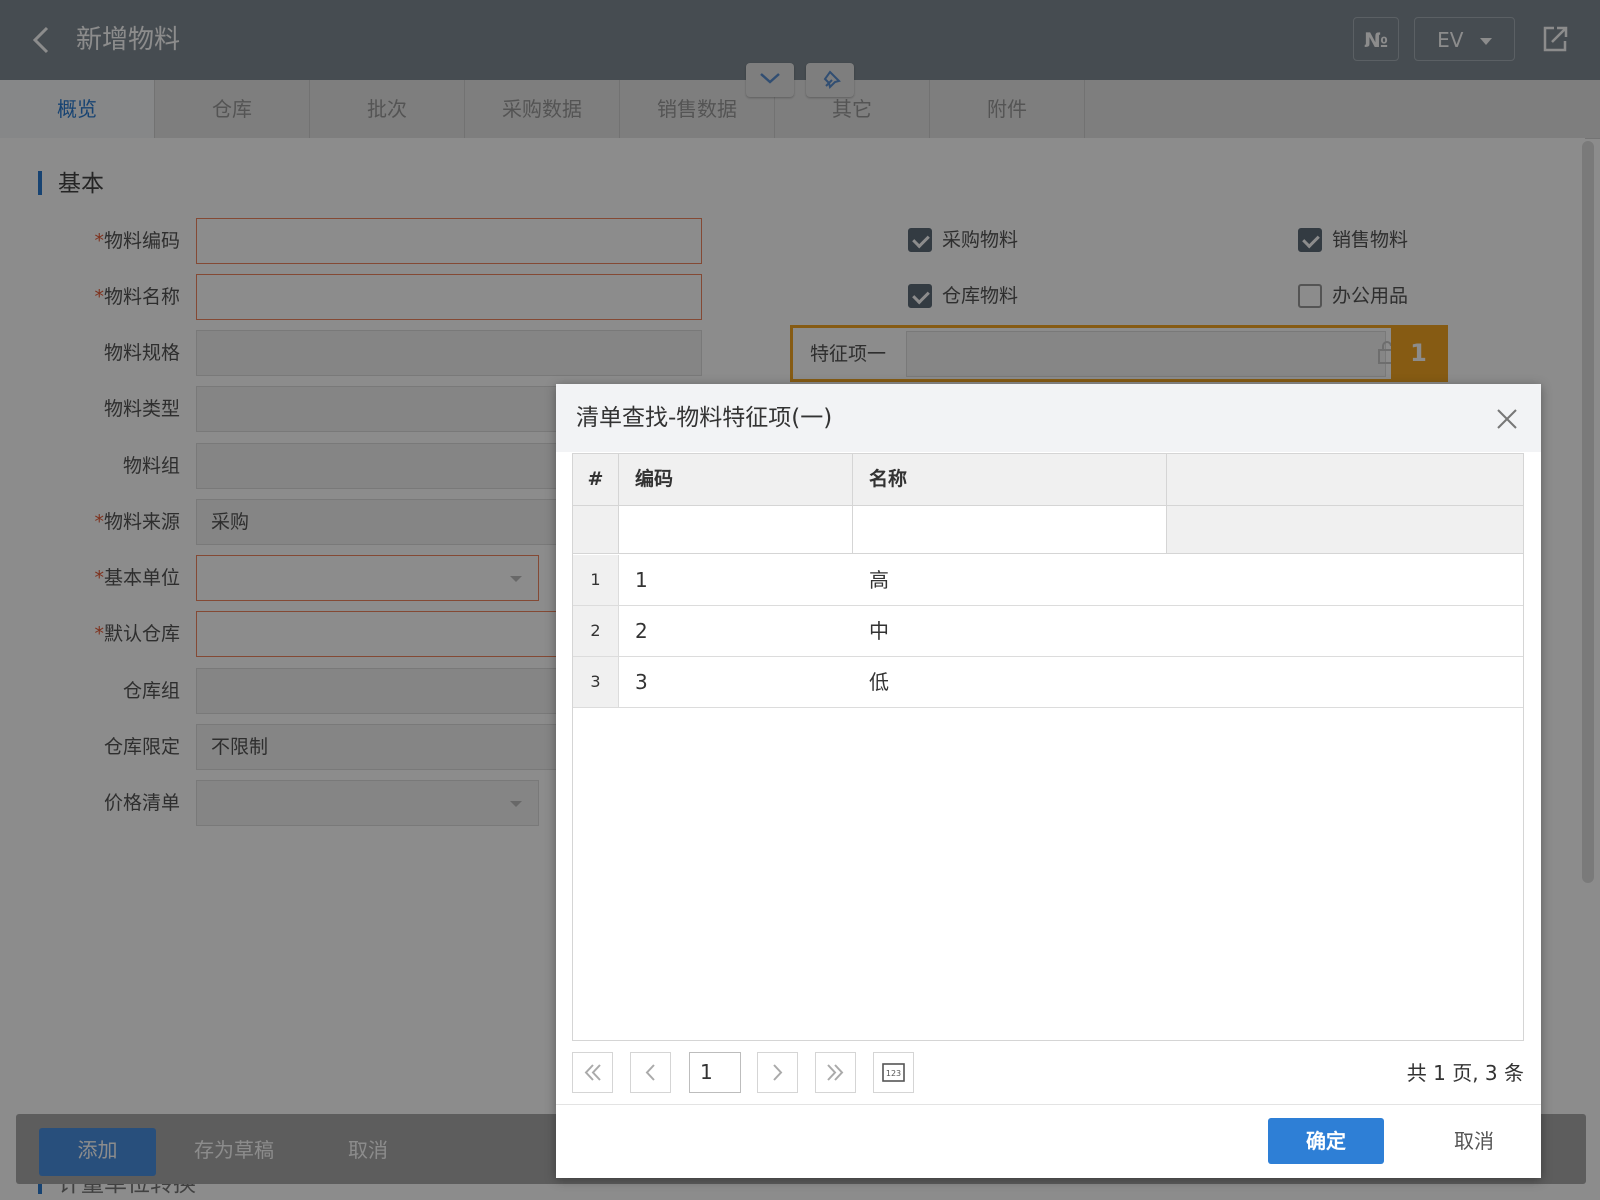 The width and height of the screenshot is (1600, 1200). I want to click on row-index: 3, so click(596, 682).